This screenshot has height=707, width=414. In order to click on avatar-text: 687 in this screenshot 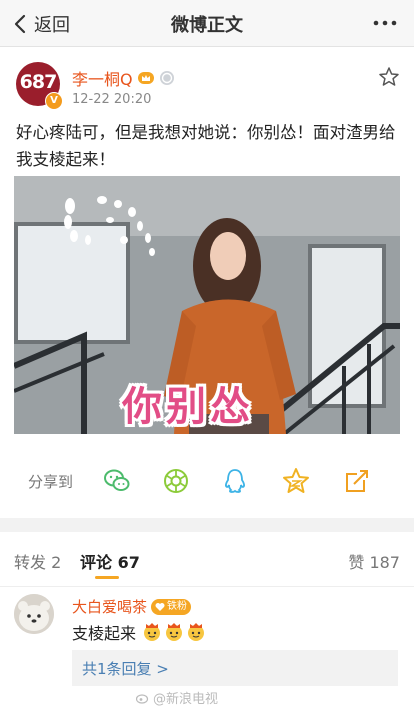, I will do `click(38, 82)`.